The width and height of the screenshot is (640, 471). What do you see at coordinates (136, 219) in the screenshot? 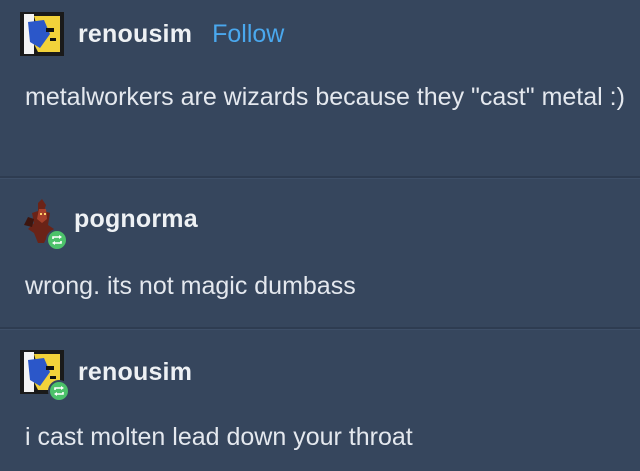
I see `username: pognorma` at bounding box center [136, 219].